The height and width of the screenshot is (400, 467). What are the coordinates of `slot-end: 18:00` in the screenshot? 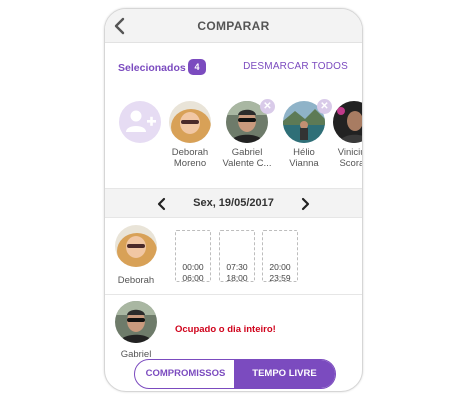 It's located at (237, 278).